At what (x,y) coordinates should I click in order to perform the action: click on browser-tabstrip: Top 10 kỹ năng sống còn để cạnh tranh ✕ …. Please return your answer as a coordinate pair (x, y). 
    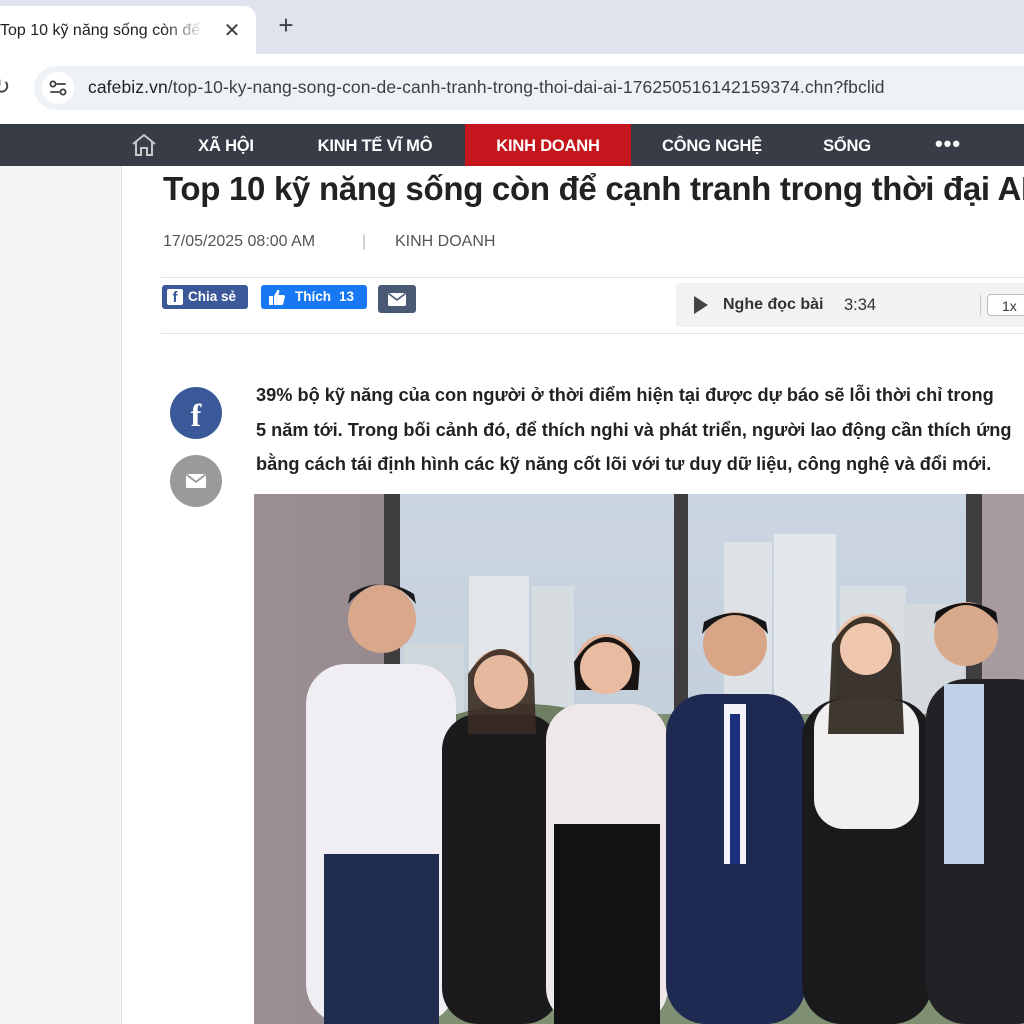
    Looking at the image, I should click on (512, 27).